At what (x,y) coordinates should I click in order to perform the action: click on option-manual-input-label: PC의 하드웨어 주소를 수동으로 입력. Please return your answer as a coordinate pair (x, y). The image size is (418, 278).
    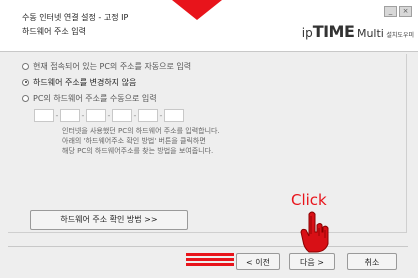
    Looking at the image, I should click on (95, 98).